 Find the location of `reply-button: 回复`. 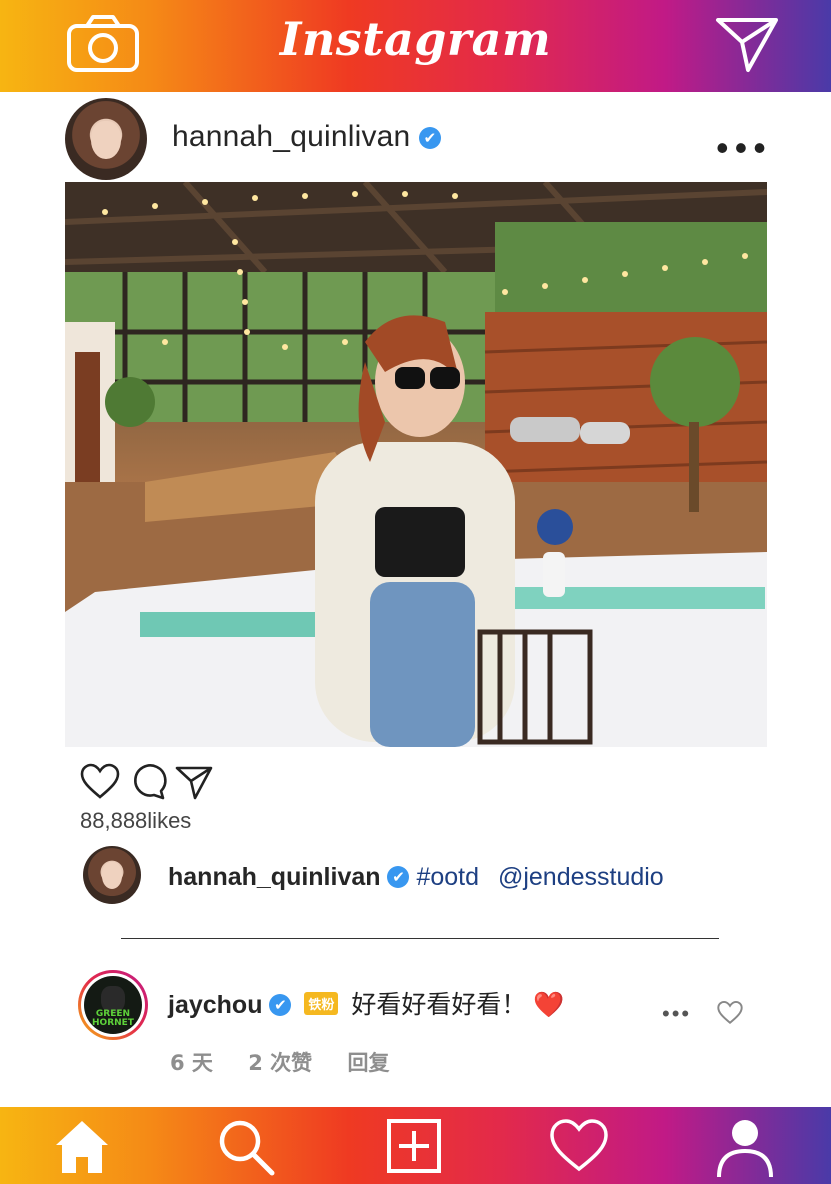

reply-button: 回复 is located at coordinates (369, 1063).